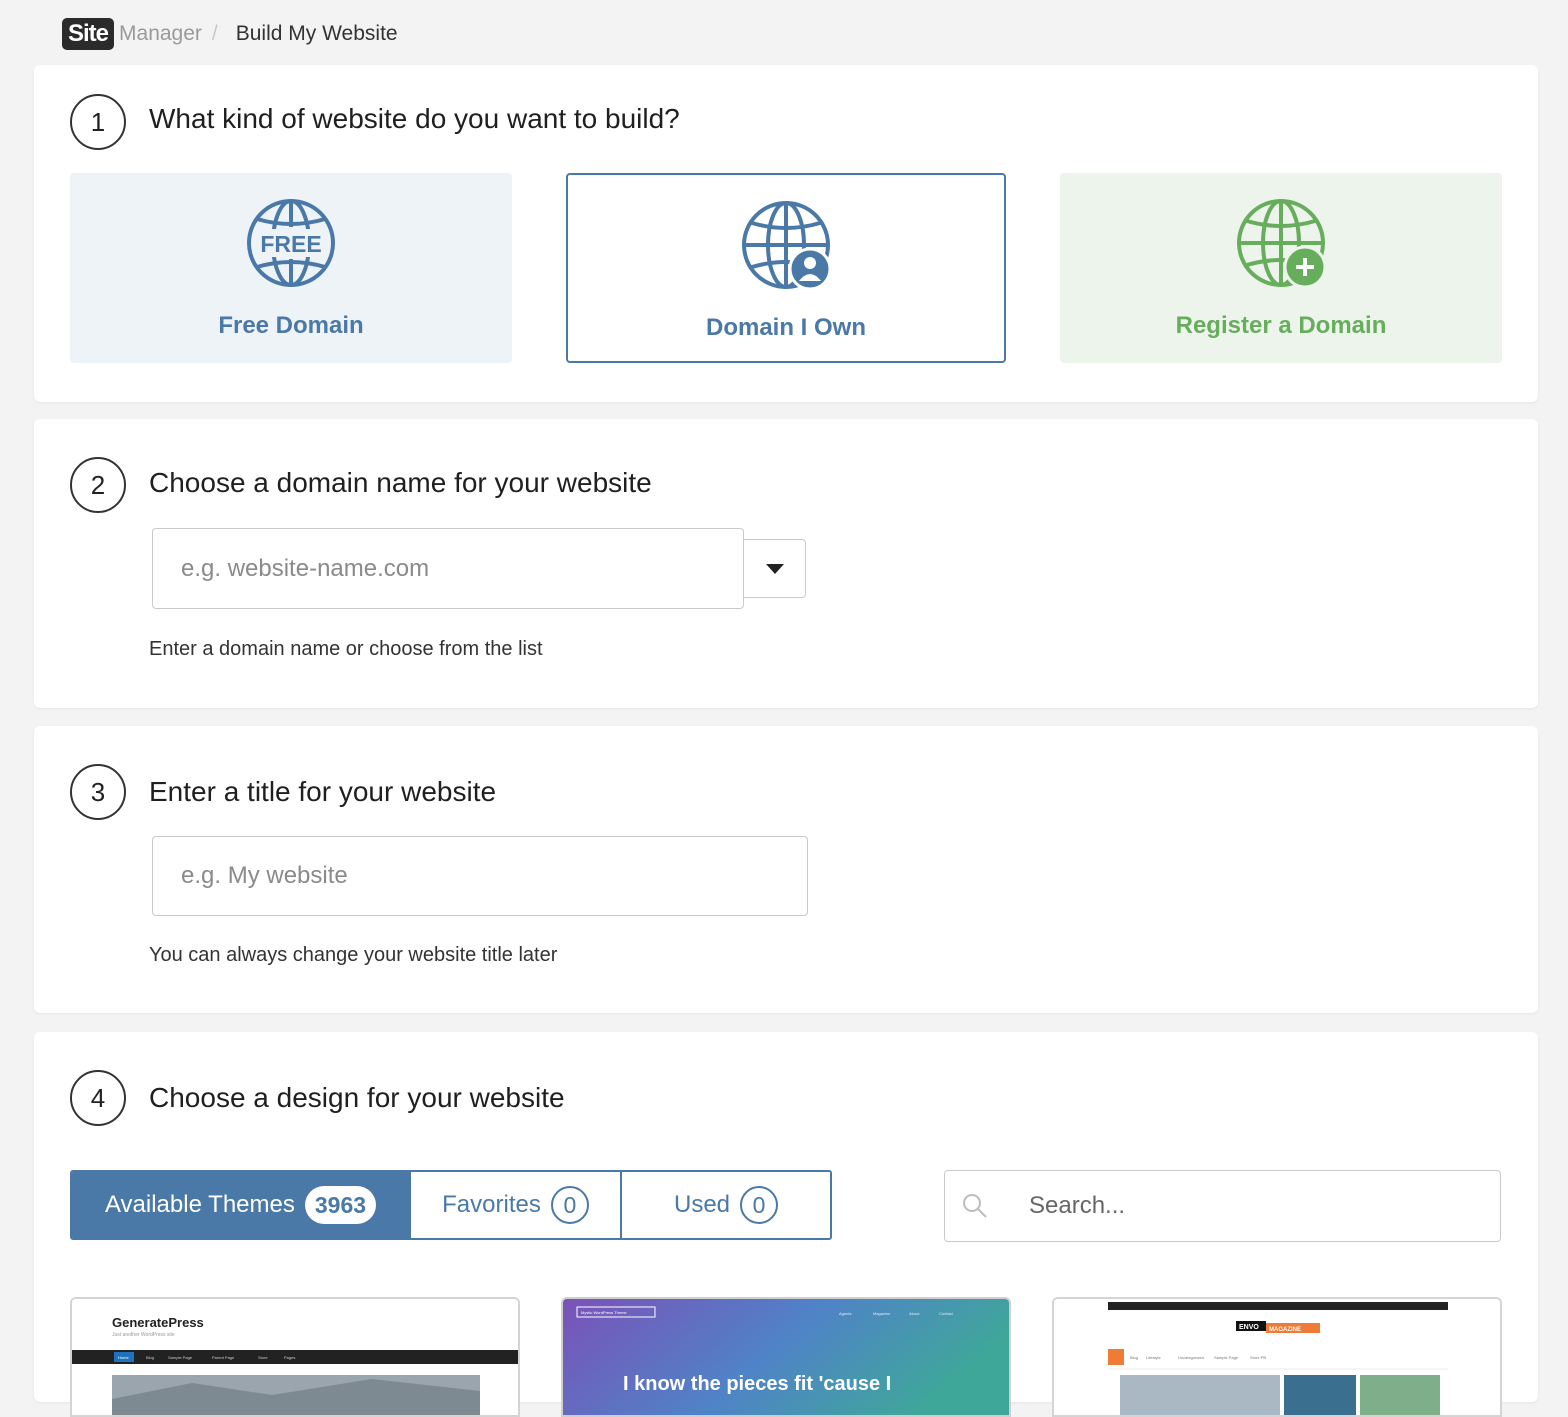 The width and height of the screenshot is (1568, 1417). Describe the element at coordinates (946, 1313) in the screenshot. I see `nav-item: Contact` at that location.